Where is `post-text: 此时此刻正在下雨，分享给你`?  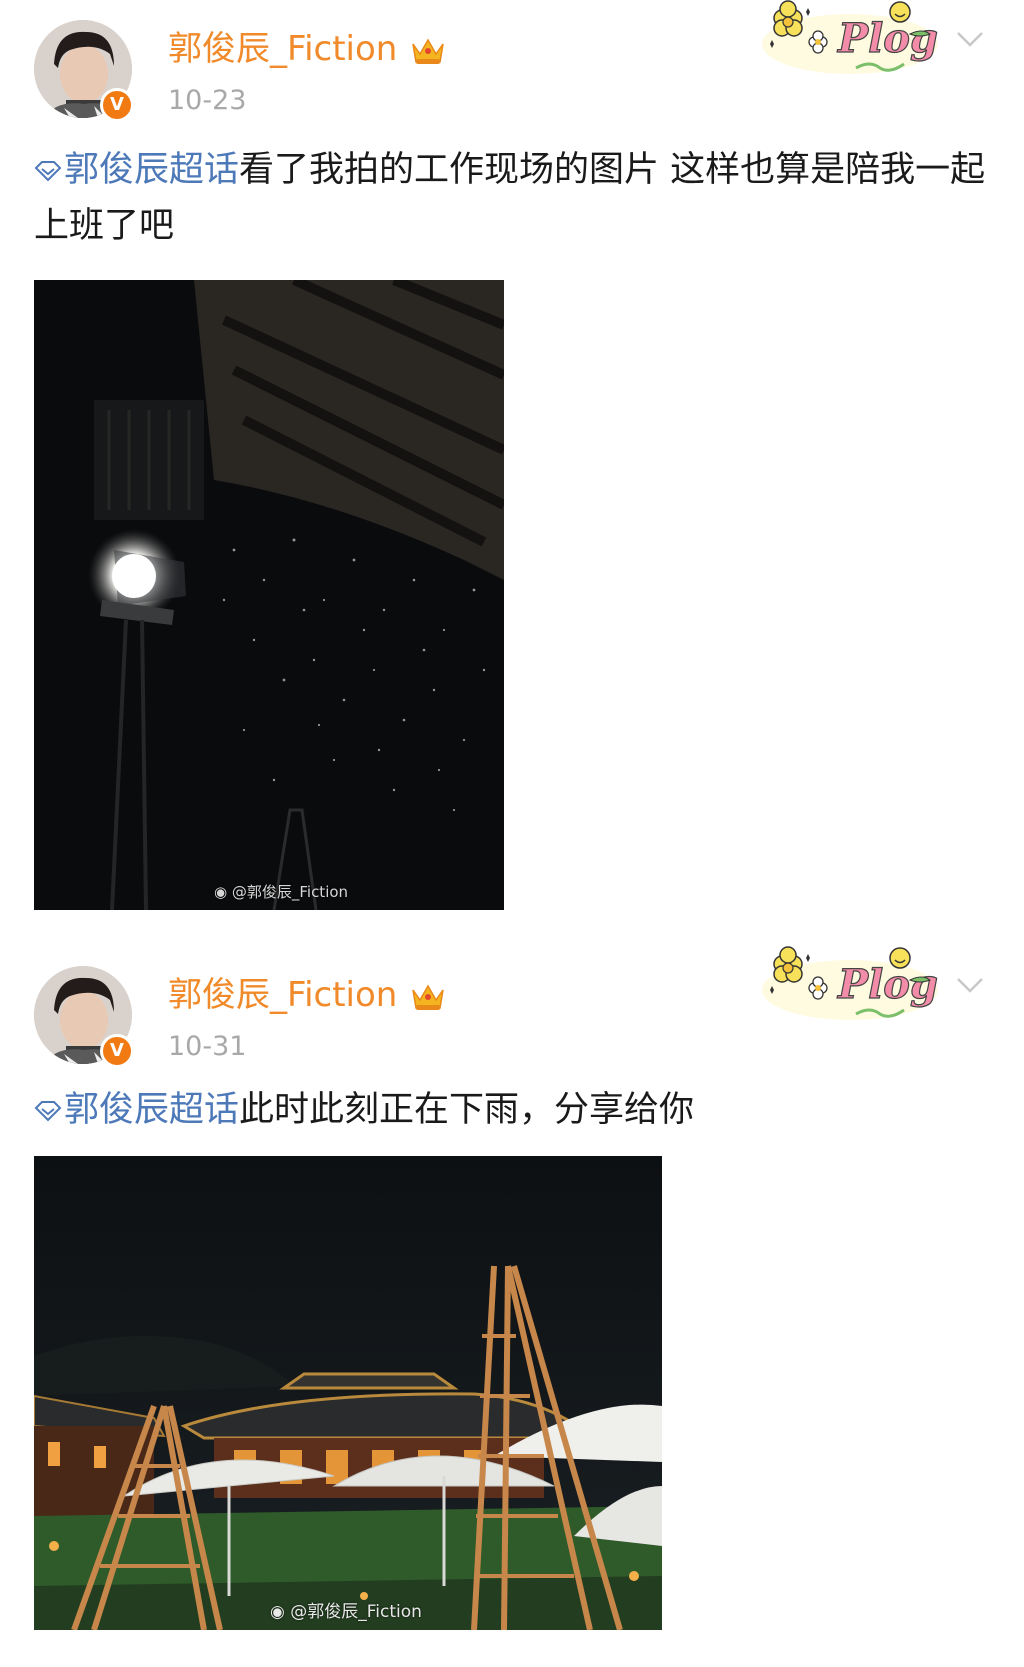
post-text: 此时此刻正在下雨，分享给你 is located at coordinates (467, 1110).